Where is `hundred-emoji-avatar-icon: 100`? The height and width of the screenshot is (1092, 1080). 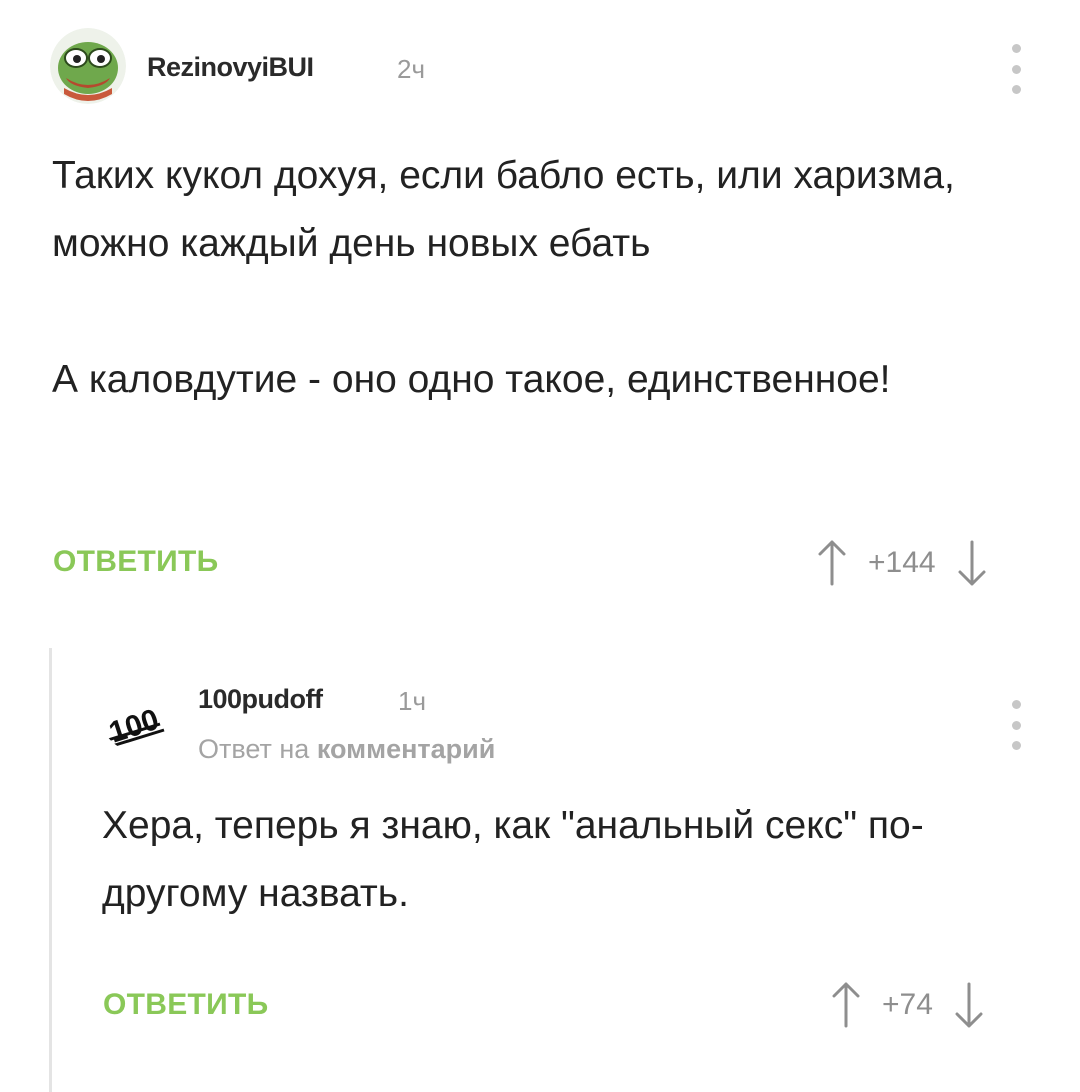 hundred-emoji-avatar-icon: 100 is located at coordinates (138, 714).